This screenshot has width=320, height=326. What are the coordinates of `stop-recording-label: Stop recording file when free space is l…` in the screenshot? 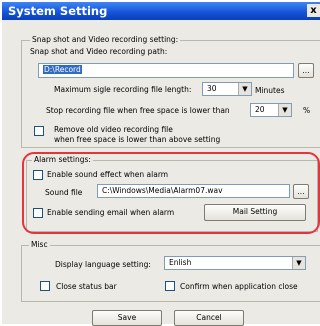 It's located at (138, 110).